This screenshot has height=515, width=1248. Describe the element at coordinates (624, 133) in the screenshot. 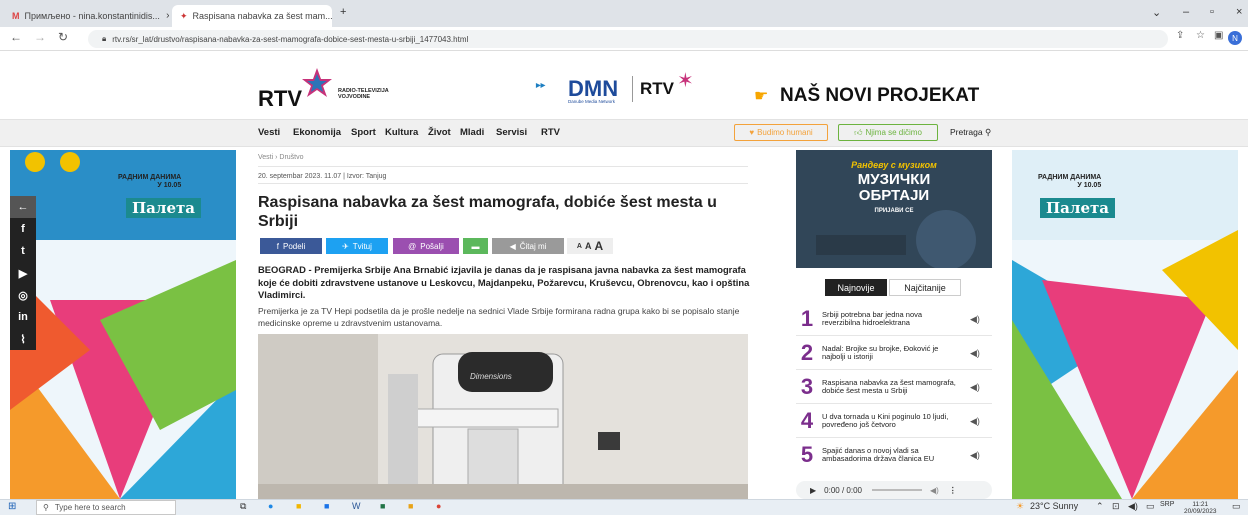

I see `main-menu-bar` at that location.